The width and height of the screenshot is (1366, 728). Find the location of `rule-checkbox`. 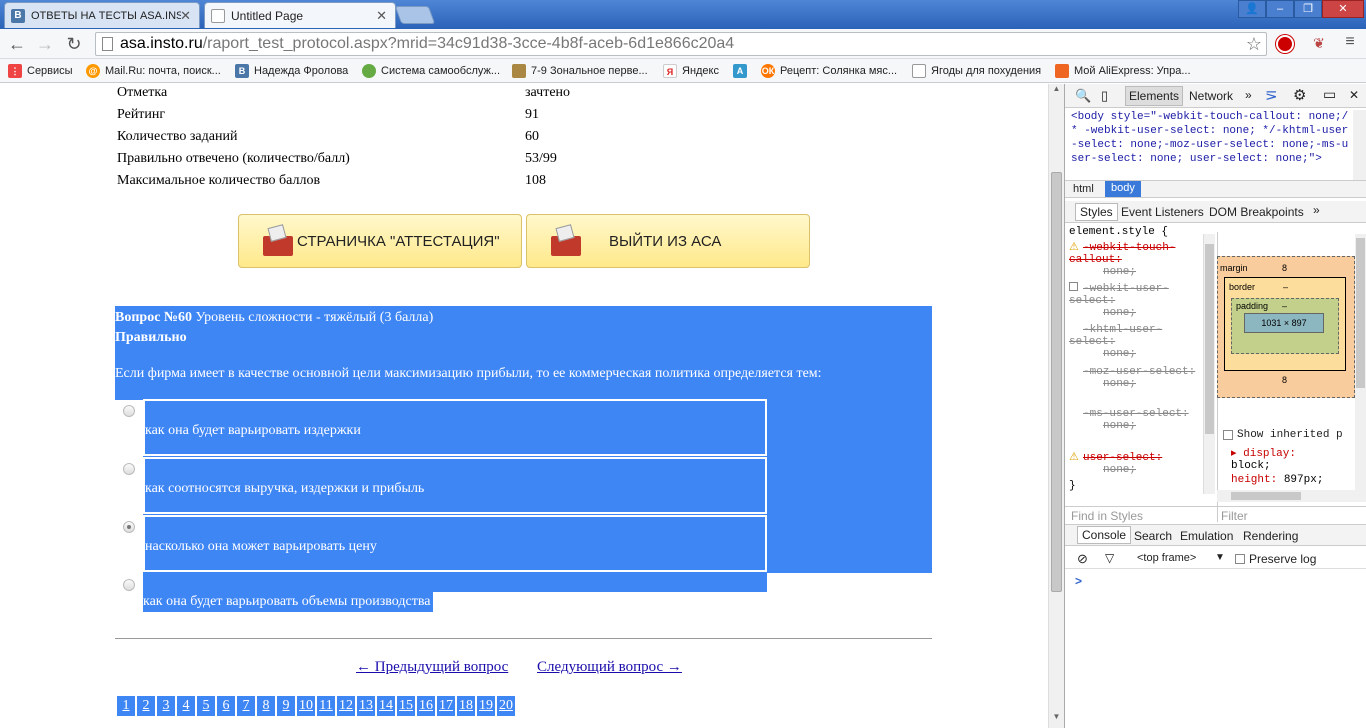

rule-checkbox is located at coordinates (1076, 288).